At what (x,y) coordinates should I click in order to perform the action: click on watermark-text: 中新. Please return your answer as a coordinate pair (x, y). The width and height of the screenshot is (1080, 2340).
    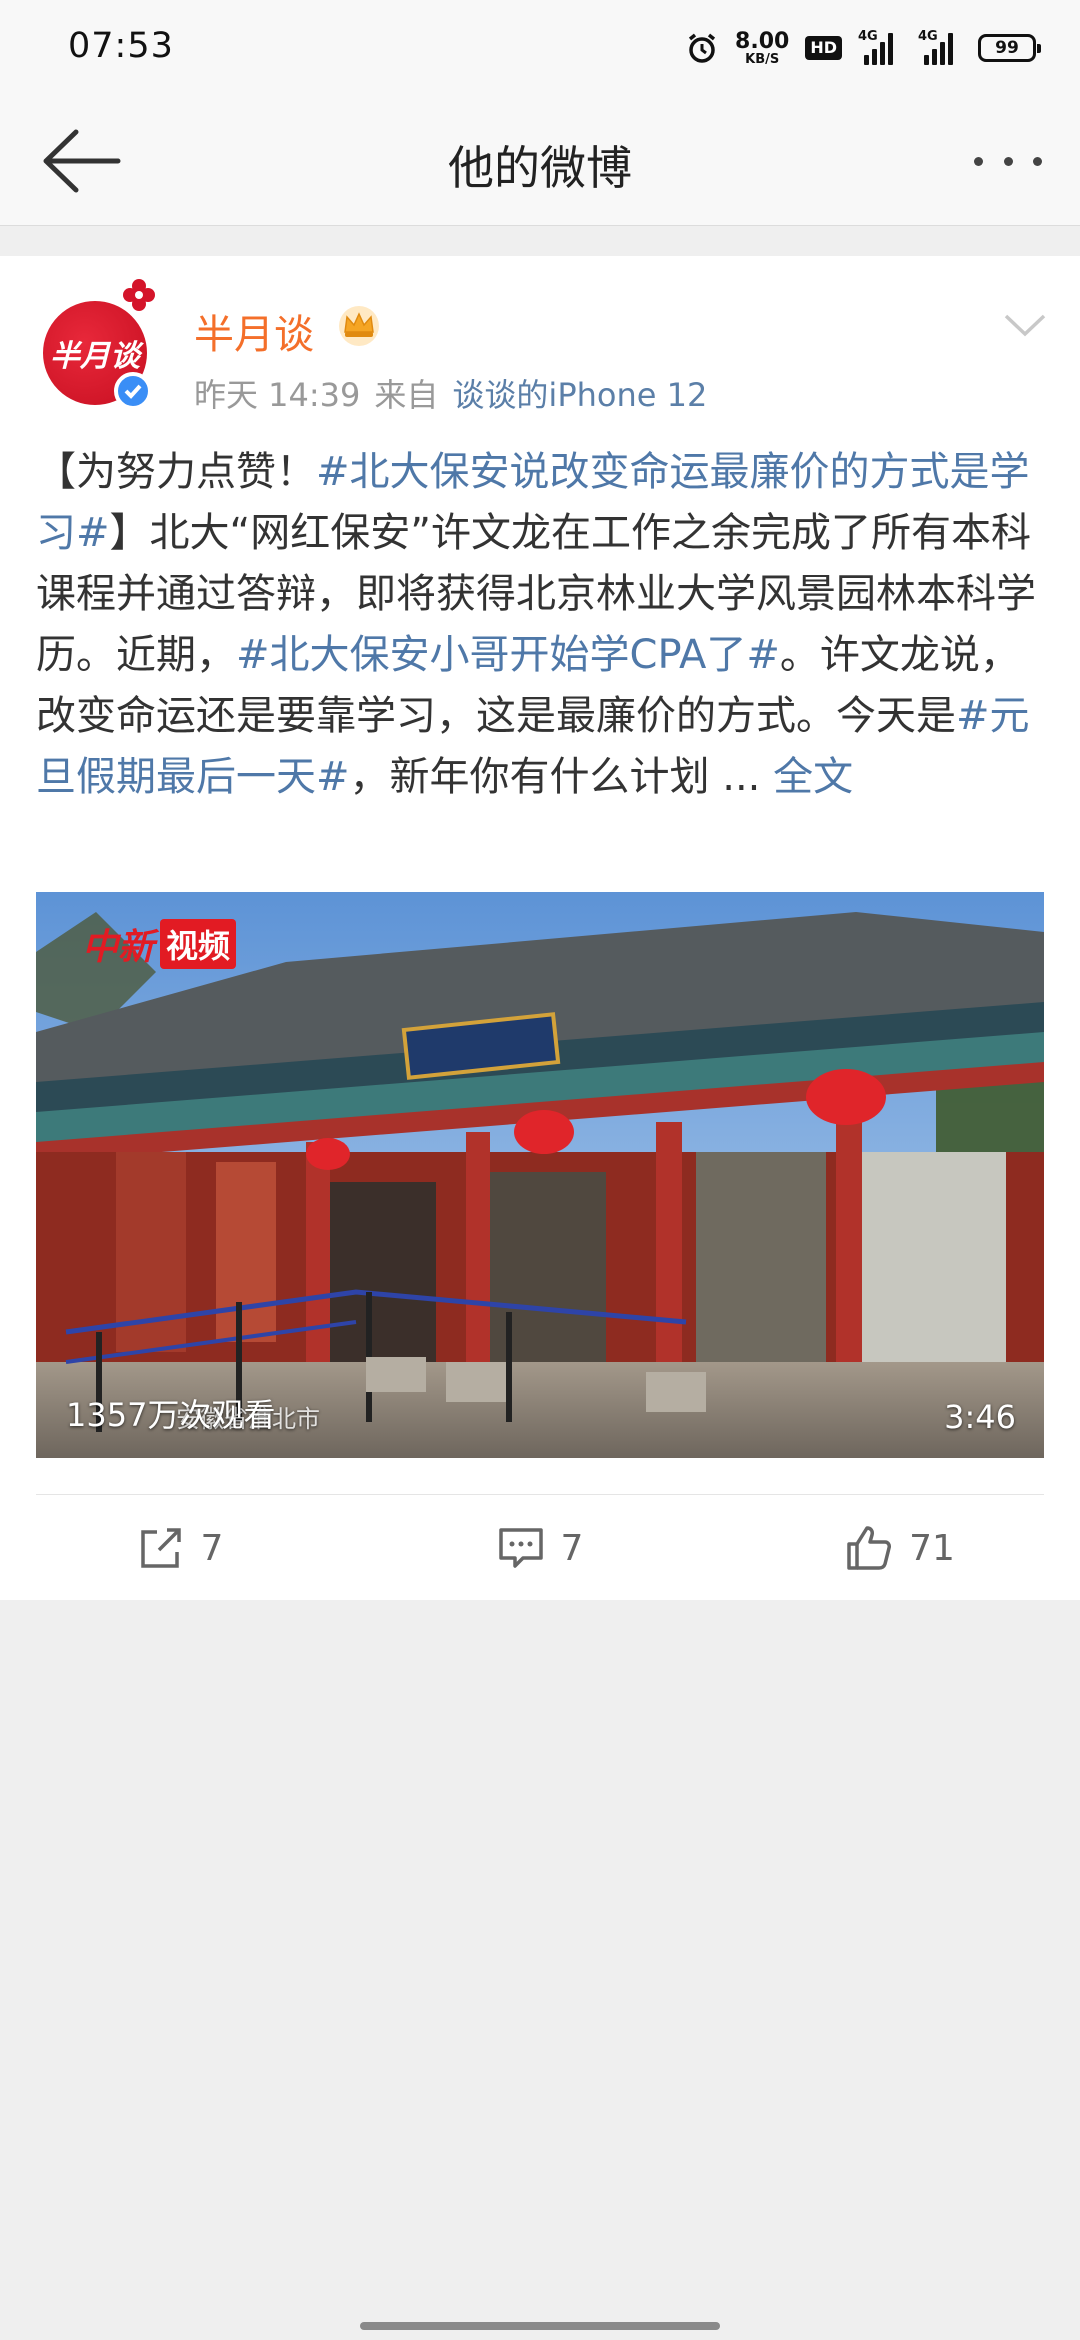
    Looking at the image, I should click on (118, 947).